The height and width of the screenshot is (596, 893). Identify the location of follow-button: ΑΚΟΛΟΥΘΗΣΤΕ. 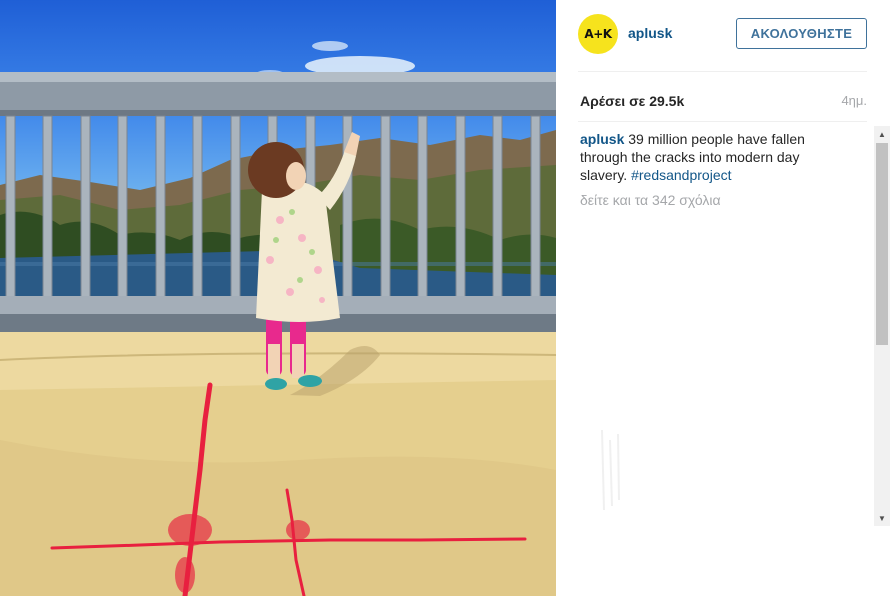
(801, 33).